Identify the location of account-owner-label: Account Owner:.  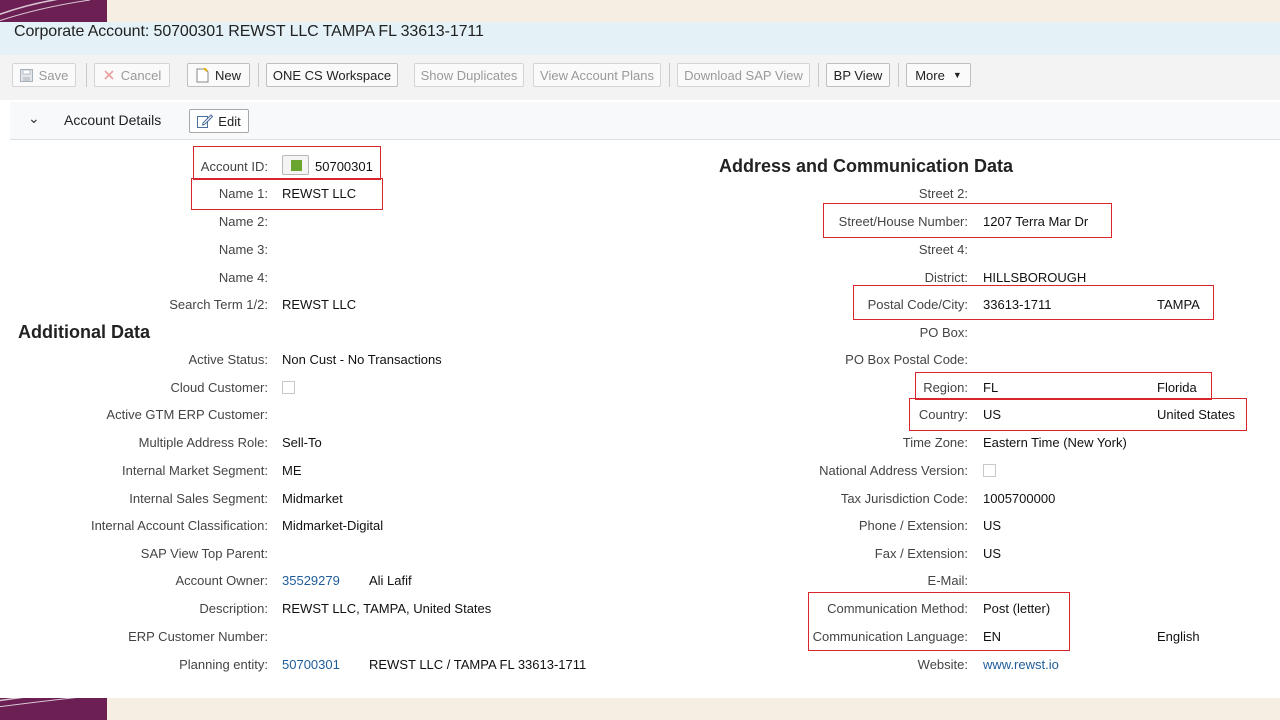
(222, 580).